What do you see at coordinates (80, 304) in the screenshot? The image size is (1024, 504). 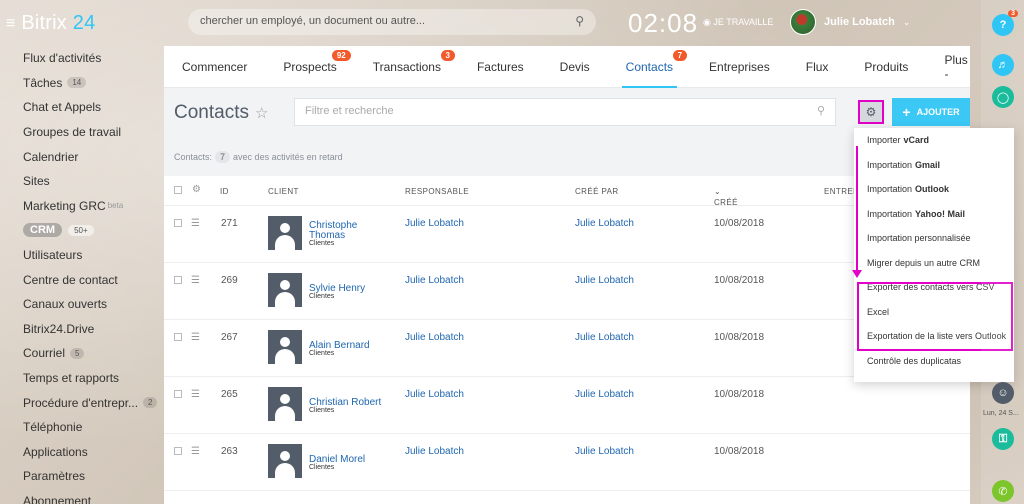 I see `sidebar-item: Canaux ouverts` at bounding box center [80, 304].